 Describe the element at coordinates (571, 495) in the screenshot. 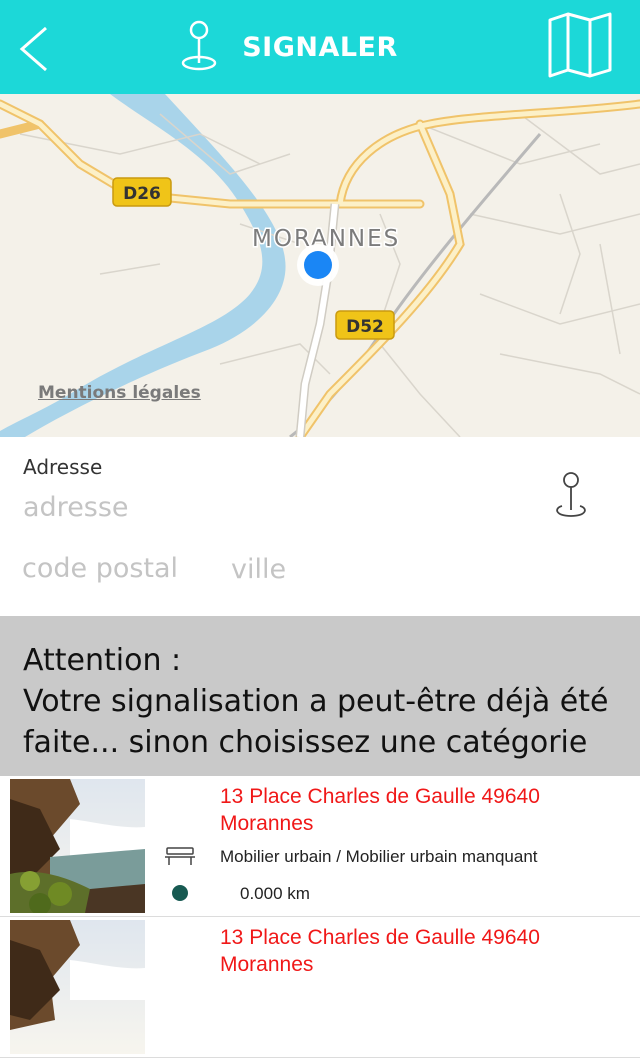

I see `locate-pin-icon` at that location.